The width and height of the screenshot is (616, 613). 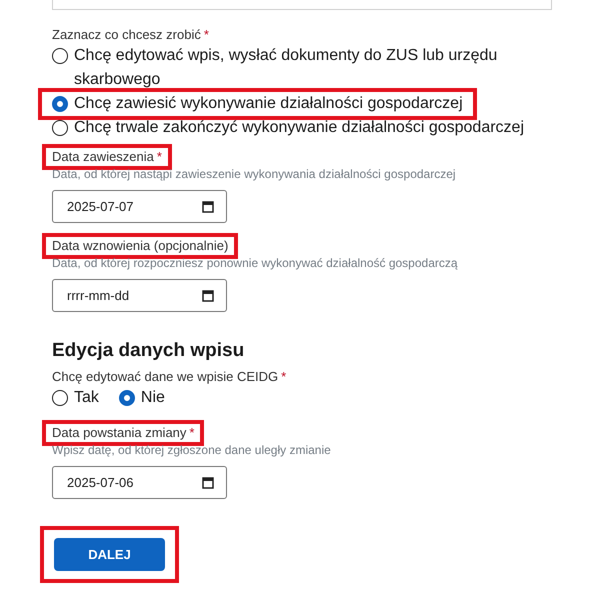 What do you see at coordinates (123, 433) in the screenshot?
I see `field-label: Data powstania zmiany *` at bounding box center [123, 433].